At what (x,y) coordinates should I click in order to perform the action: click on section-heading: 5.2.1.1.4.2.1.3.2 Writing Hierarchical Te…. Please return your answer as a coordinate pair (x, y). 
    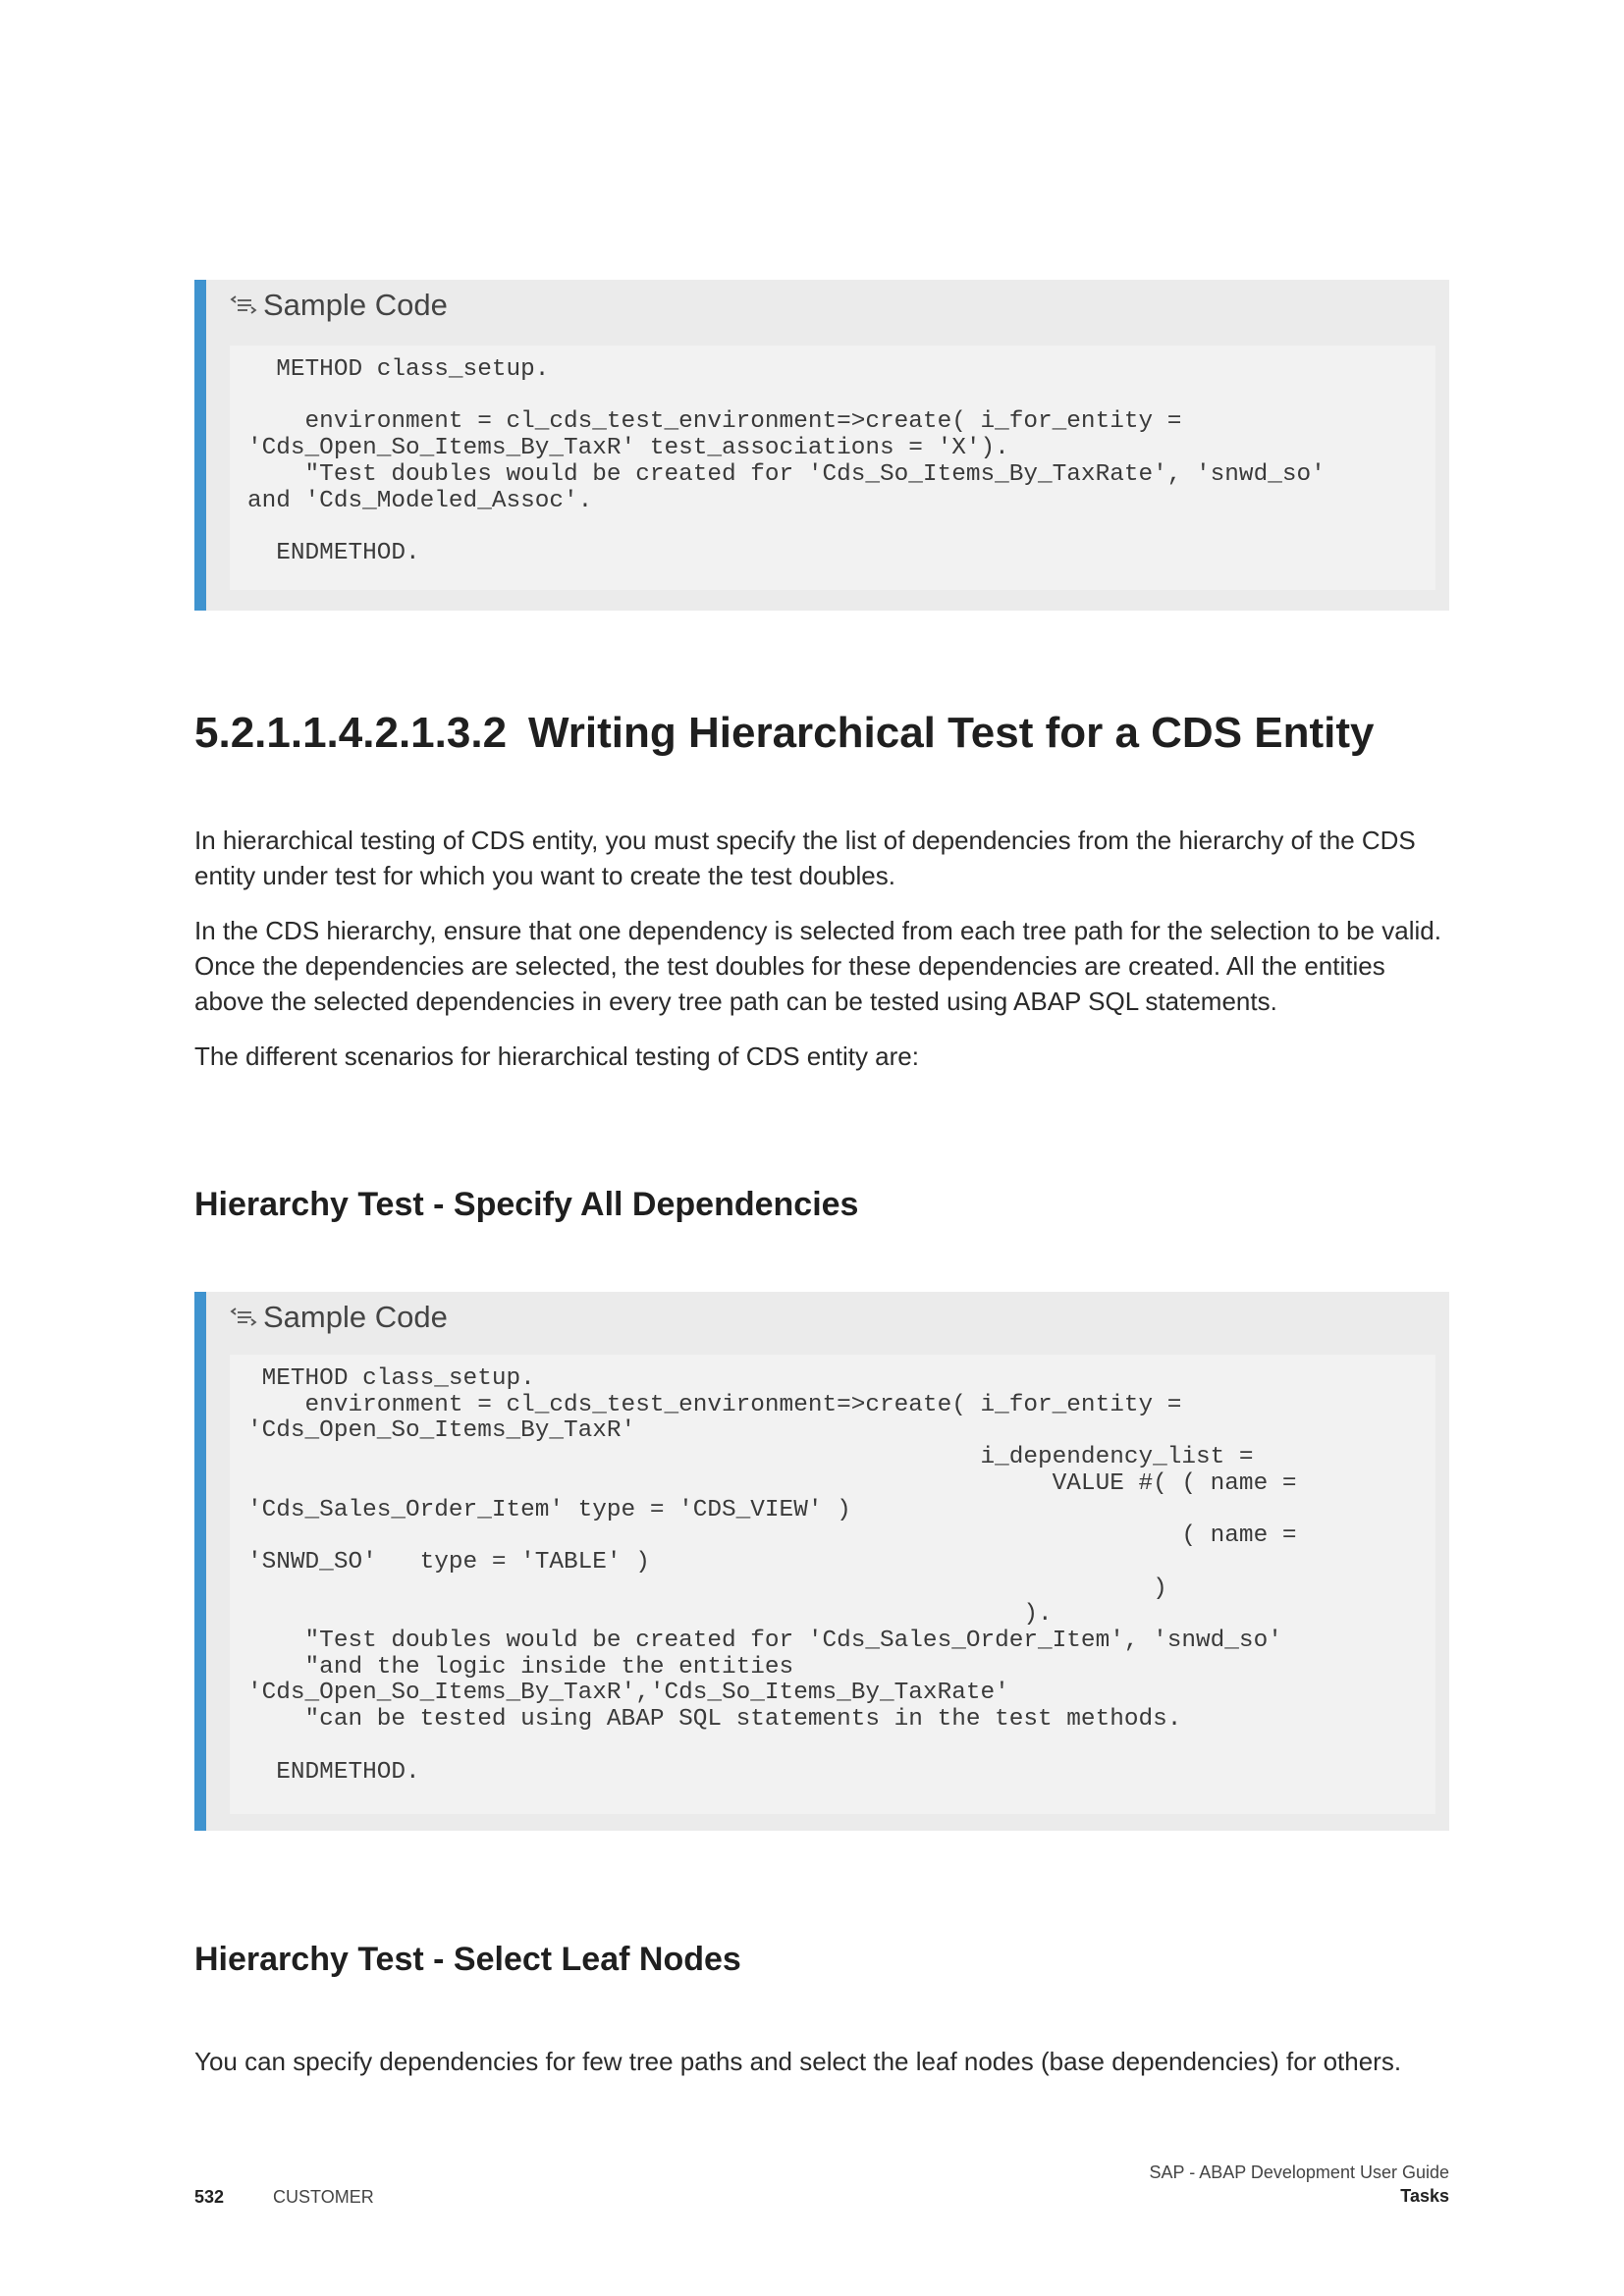
    Looking at the image, I should click on (784, 734).